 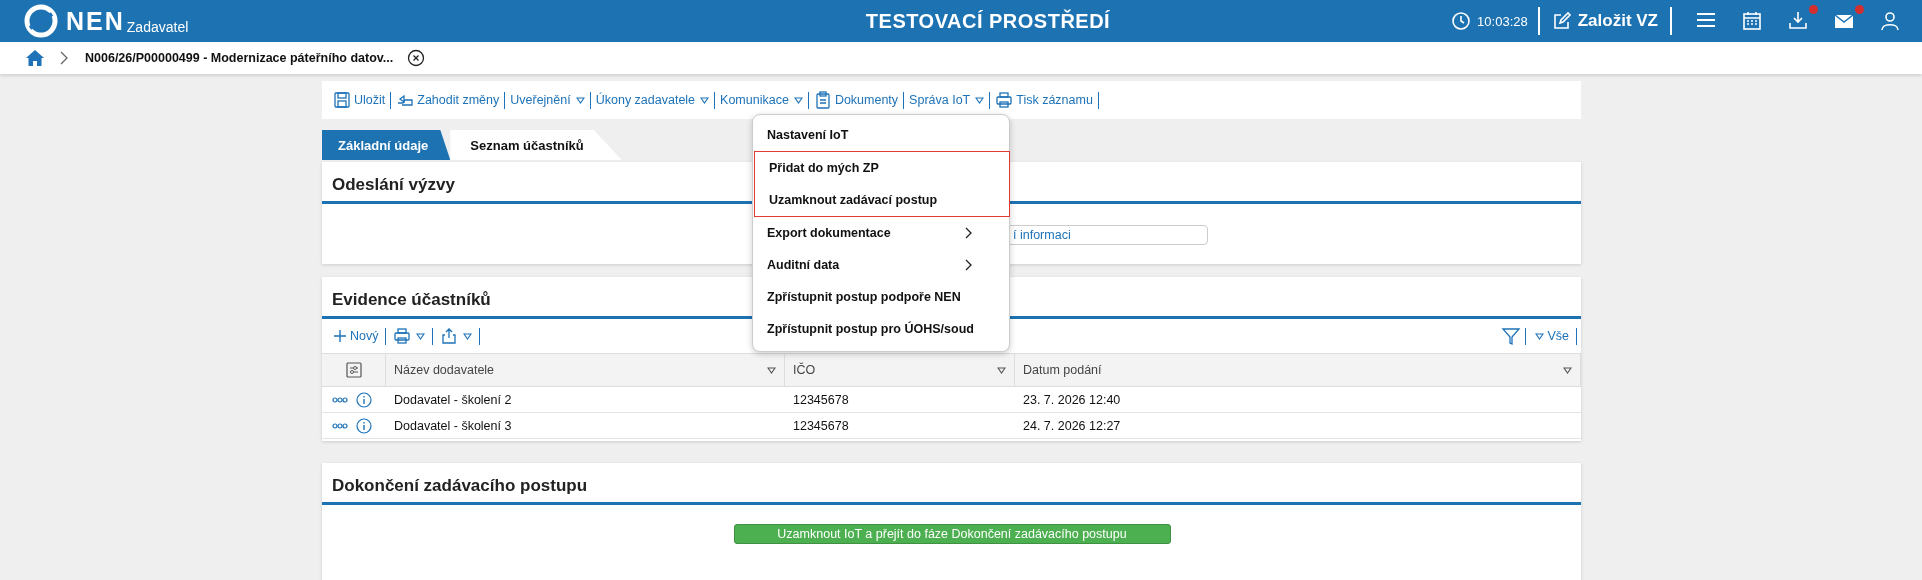 What do you see at coordinates (157, 27) in the screenshot?
I see `role-label: Zadavatel` at bounding box center [157, 27].